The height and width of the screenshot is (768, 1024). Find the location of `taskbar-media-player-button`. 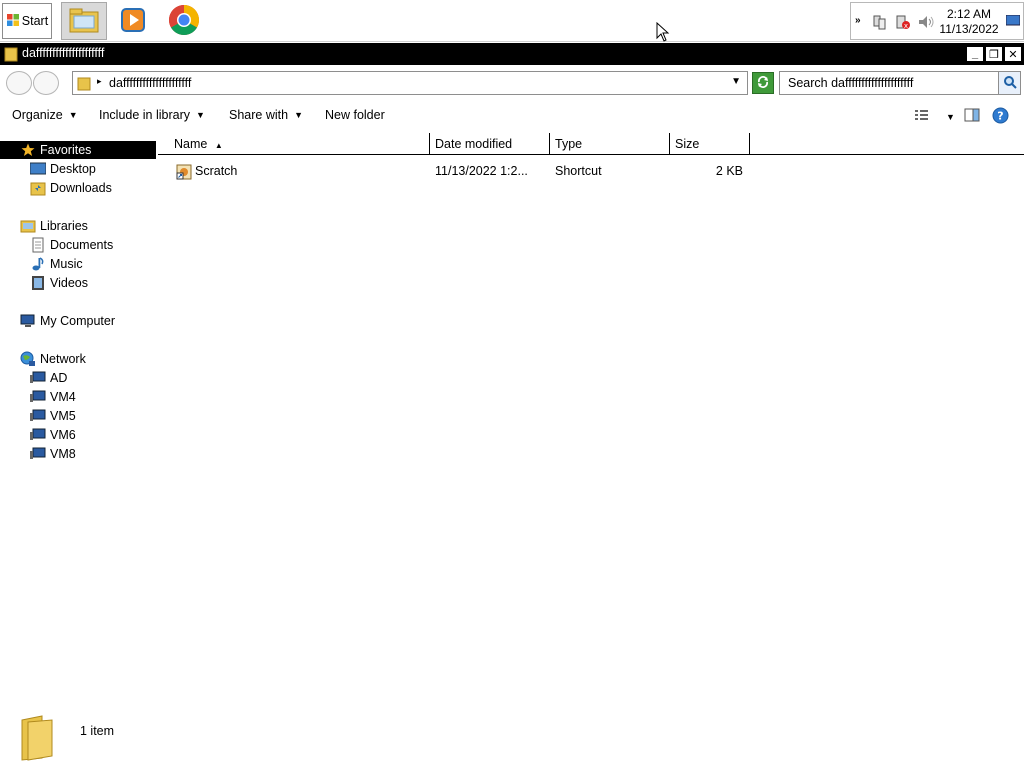

taskbar-media-player-button is located at coordinates (133, 21).